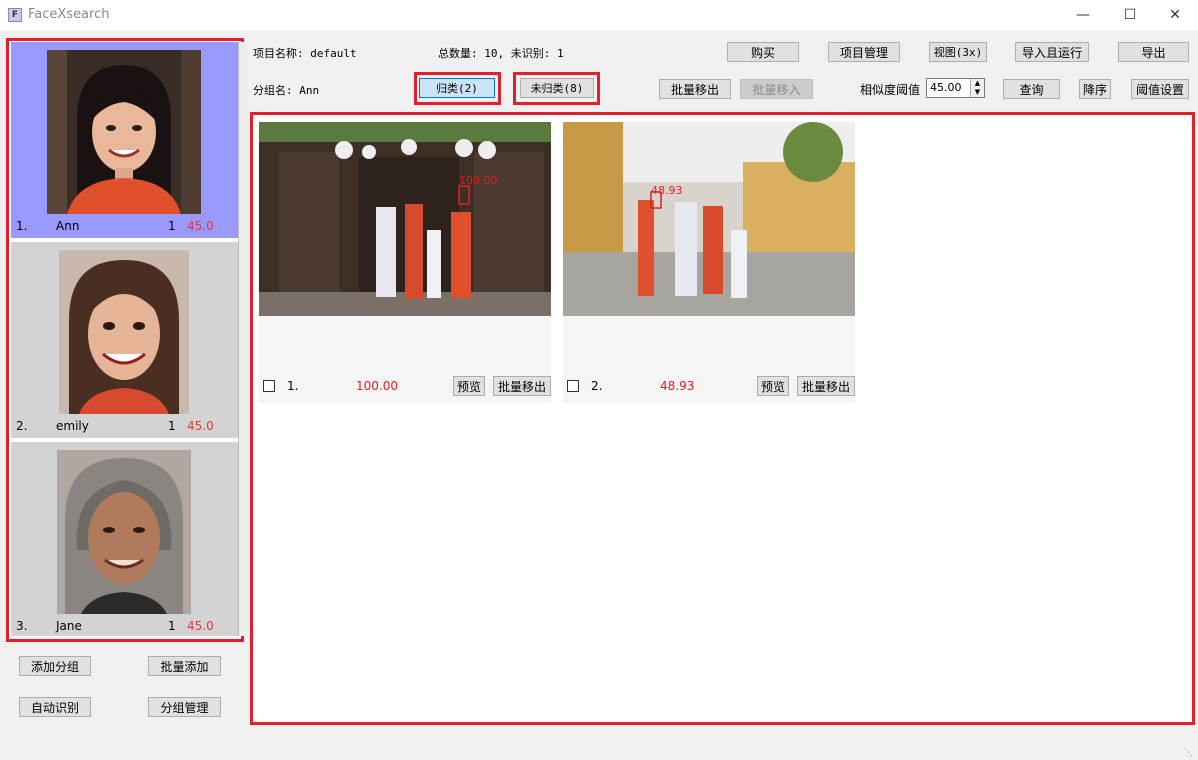 The image size is (1198, 760). Describe the element at coordinates (667, 190) in the screenshot. I see `face-score-overlay: 48.93` at that location.